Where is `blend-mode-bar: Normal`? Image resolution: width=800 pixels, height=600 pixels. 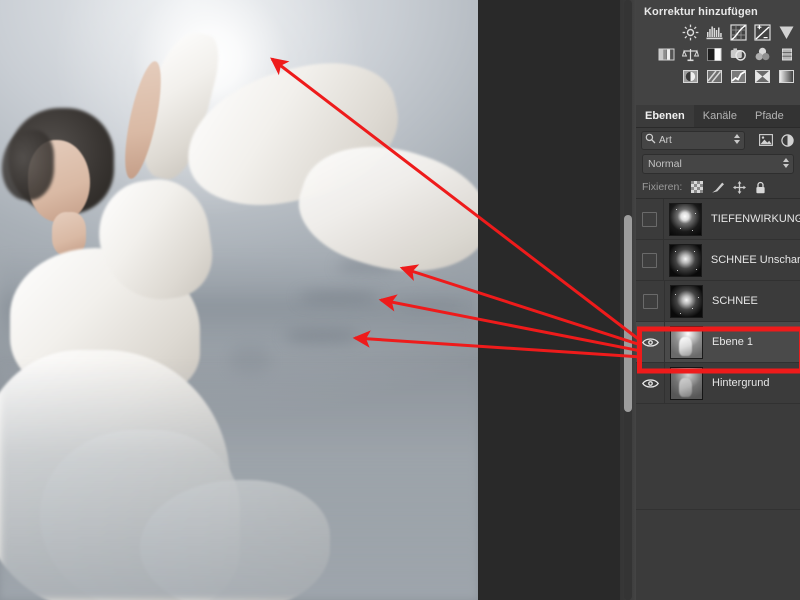
blend-mode-bar: Normal is located at coordinates (718, 164).